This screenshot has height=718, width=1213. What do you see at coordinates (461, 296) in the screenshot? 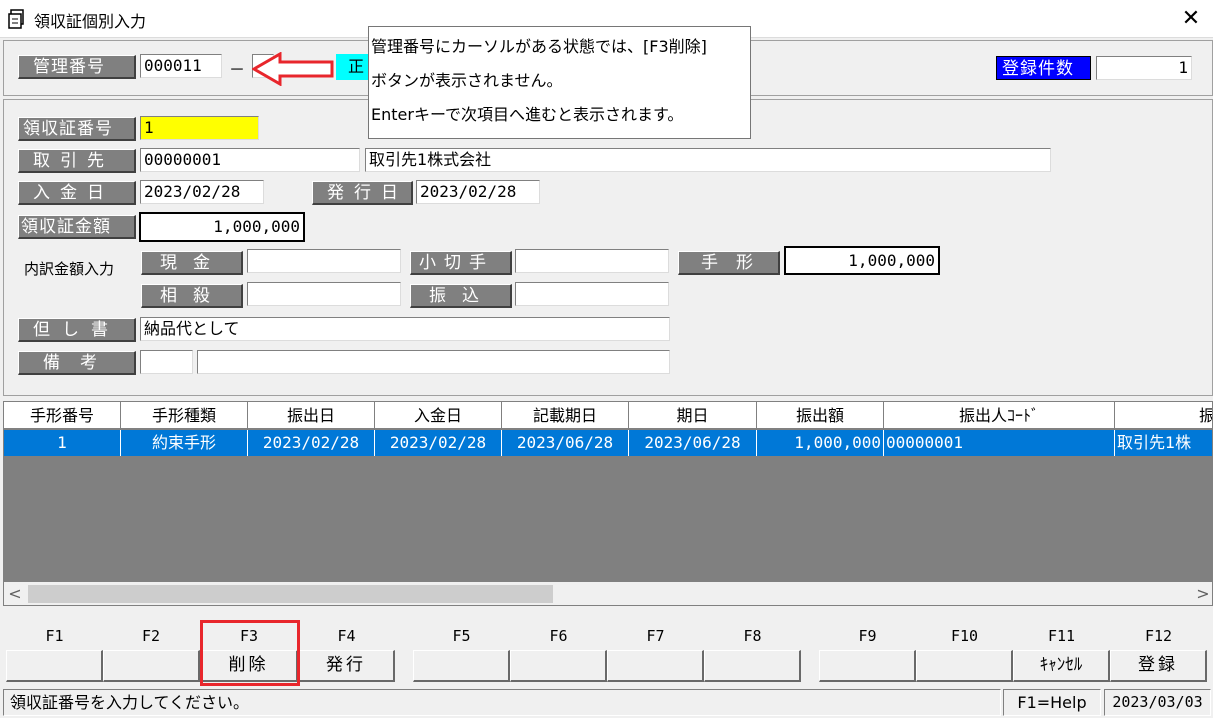
I see `transfer-label: 振込` at bounding box center [461, 296].